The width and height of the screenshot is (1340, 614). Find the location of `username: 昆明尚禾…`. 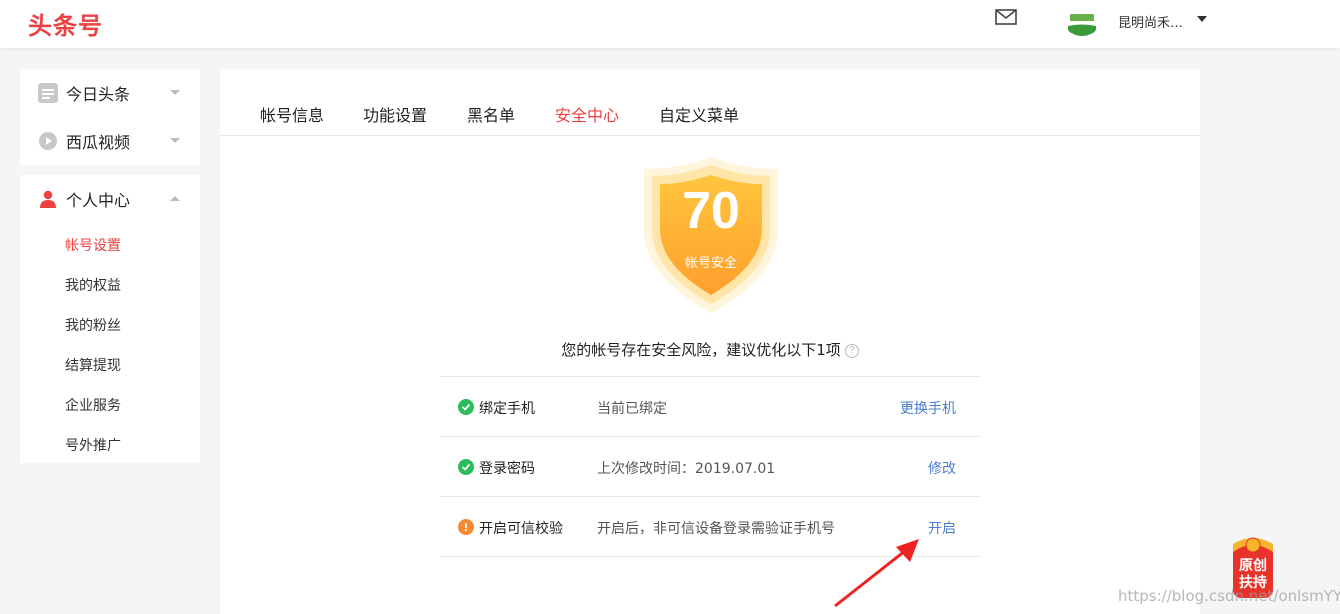

username: 昆明尚禾… is located at coordinates (1150, 21).